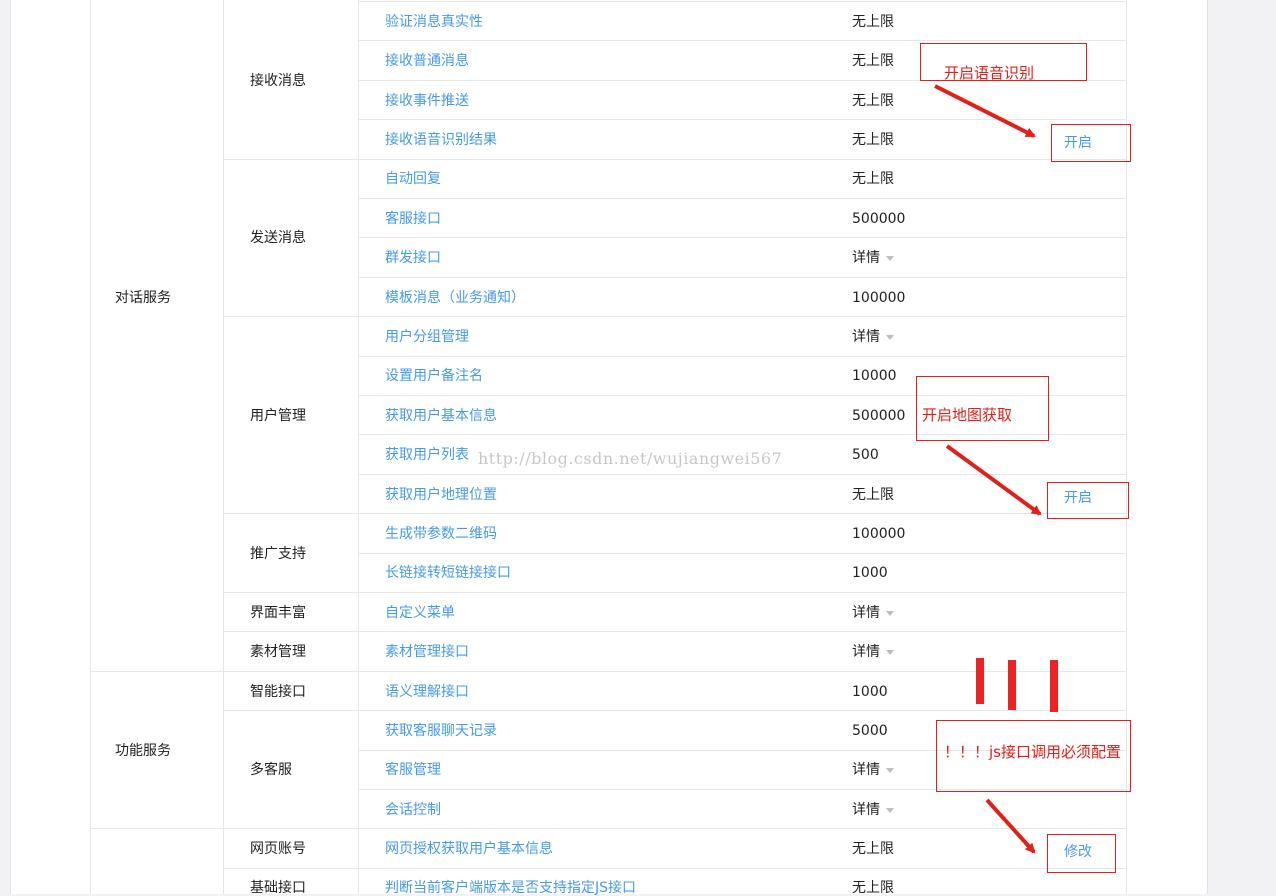 The image size is (1276, 896). I want to click on arrow-to-voice-enable, so click(985, 111).